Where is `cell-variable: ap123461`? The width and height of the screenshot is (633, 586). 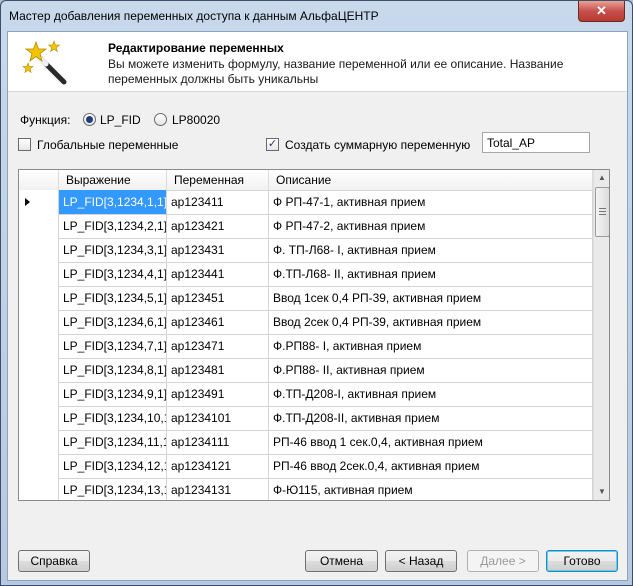 cell-variable: ap123461 is located at coordinates (218, 322).